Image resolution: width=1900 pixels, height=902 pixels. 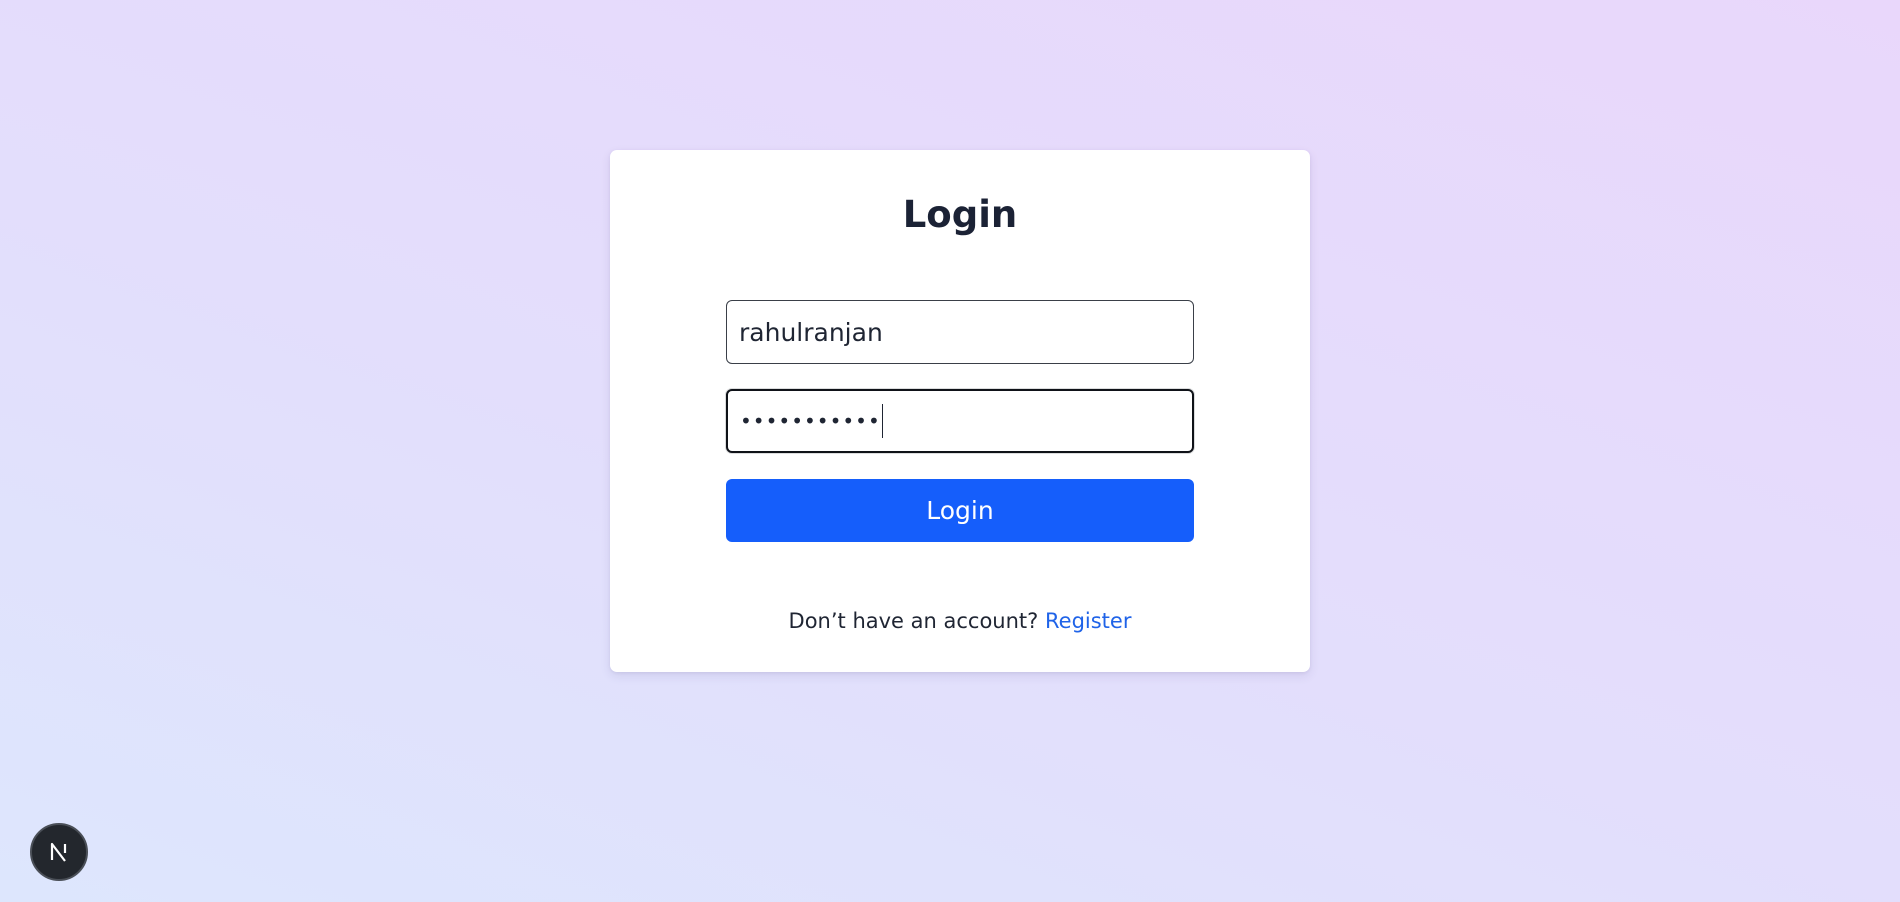 I want to click on nextjs-logo-icon, so click(x=58, y=852).